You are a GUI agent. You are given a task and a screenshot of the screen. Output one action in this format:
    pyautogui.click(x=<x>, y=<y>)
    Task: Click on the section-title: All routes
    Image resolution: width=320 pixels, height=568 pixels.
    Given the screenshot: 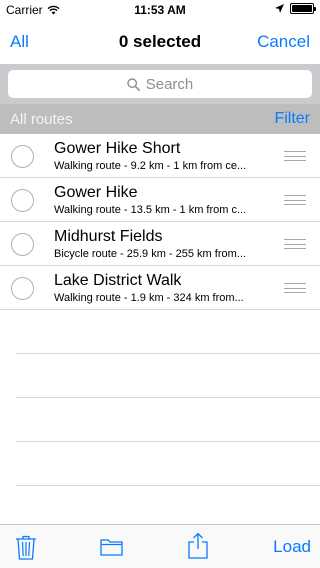 What is the action you would take?
    pyautogui.click(x=41, y=119)
    